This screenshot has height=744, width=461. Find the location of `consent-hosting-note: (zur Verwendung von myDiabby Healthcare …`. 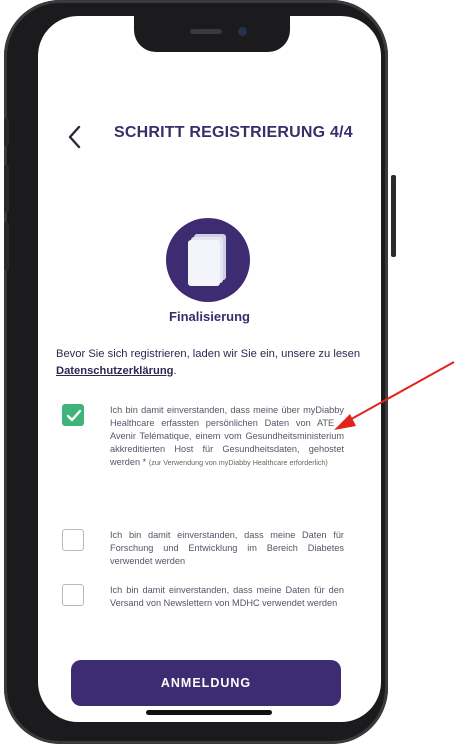

consent-hosting-note: (zur Verwendung von myDiabby Healthcare … is located at coordinates (238, 462).